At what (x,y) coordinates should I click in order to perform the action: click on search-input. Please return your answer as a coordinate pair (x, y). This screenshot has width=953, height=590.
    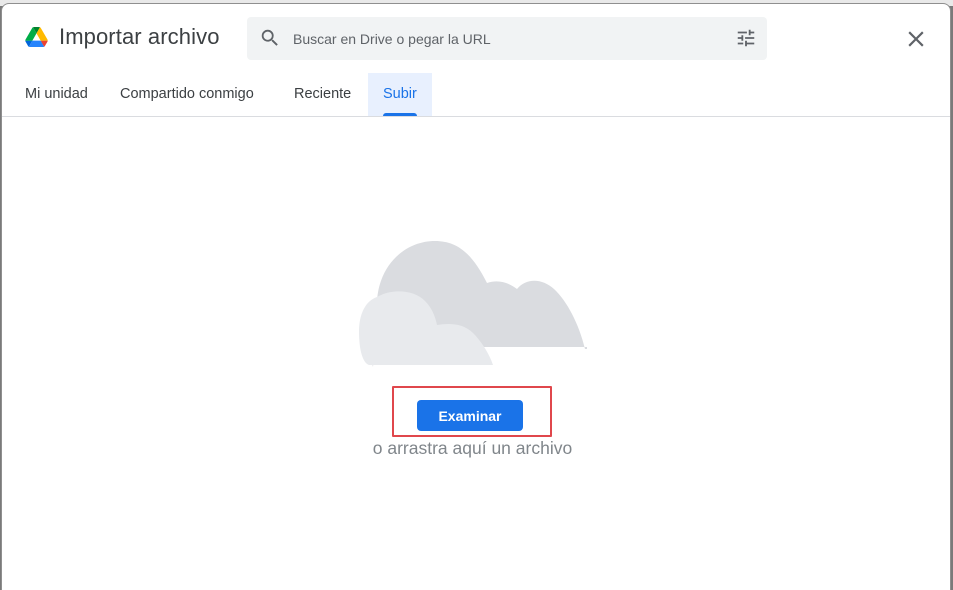
    Looking at the image, I should click on (503, 38).